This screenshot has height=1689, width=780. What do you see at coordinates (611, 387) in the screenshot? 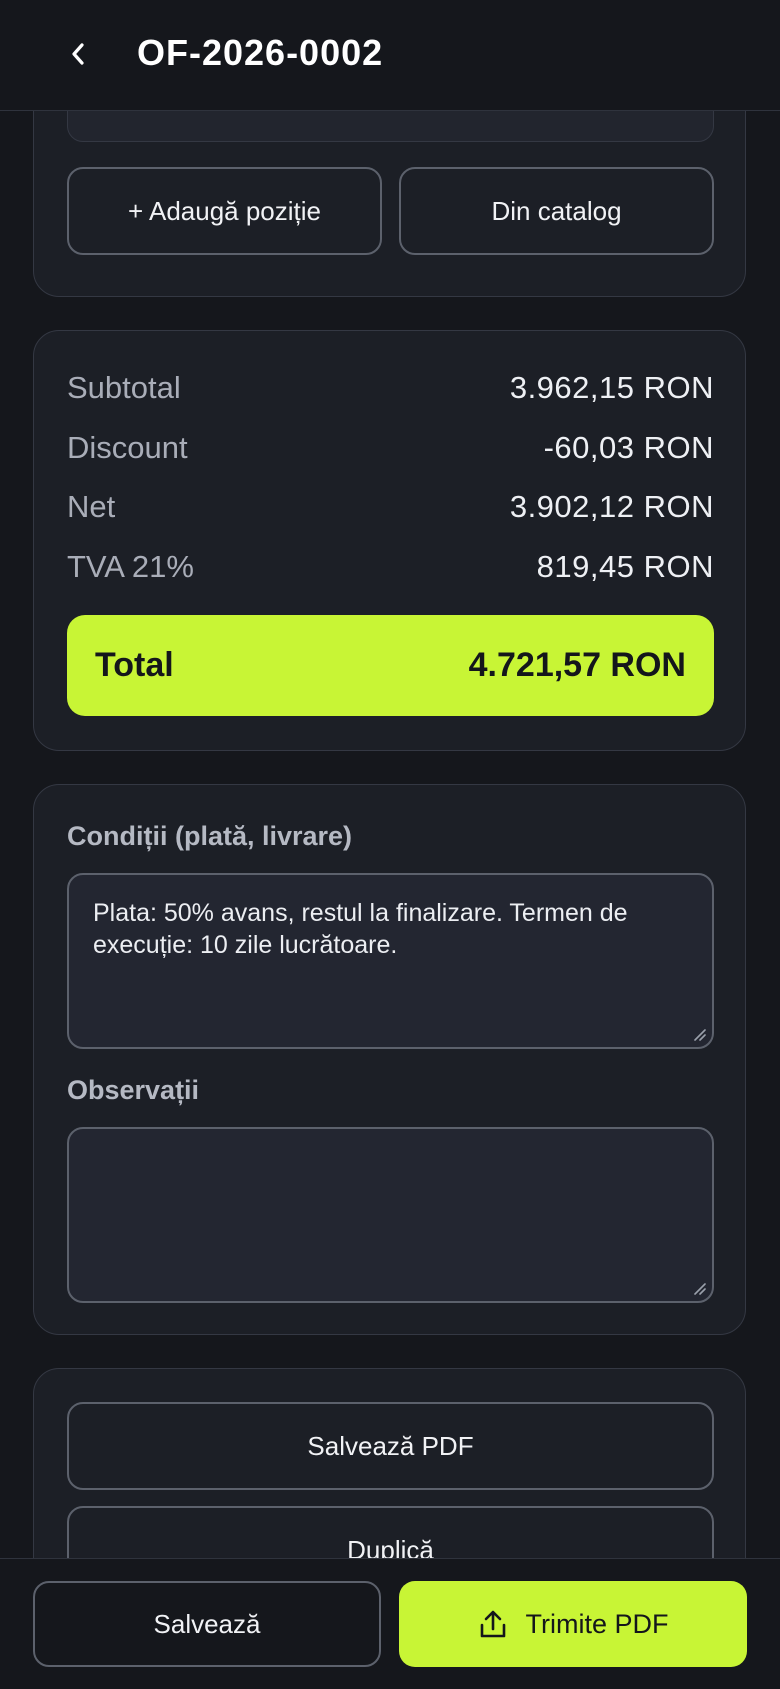
I see `subtotal-value: 3.962,15 RON` at bounding box center [611, 387].